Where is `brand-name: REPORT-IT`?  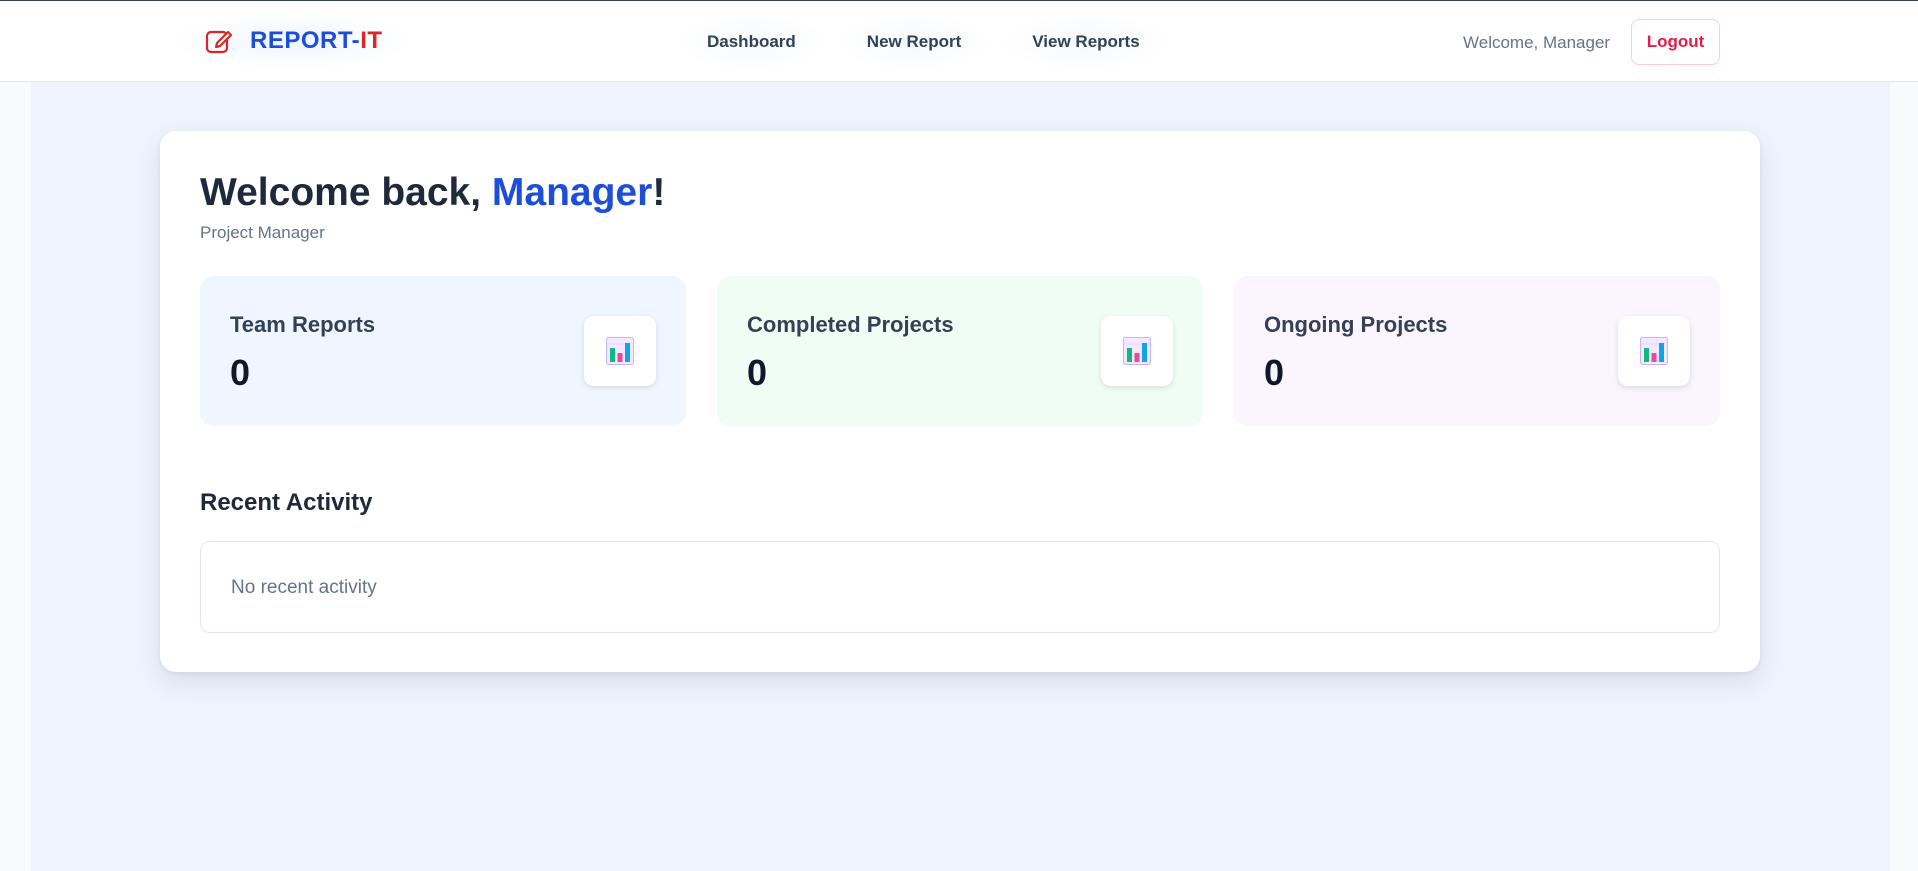 brand-name: REPORT-IT is located at coordinates (316, 41).